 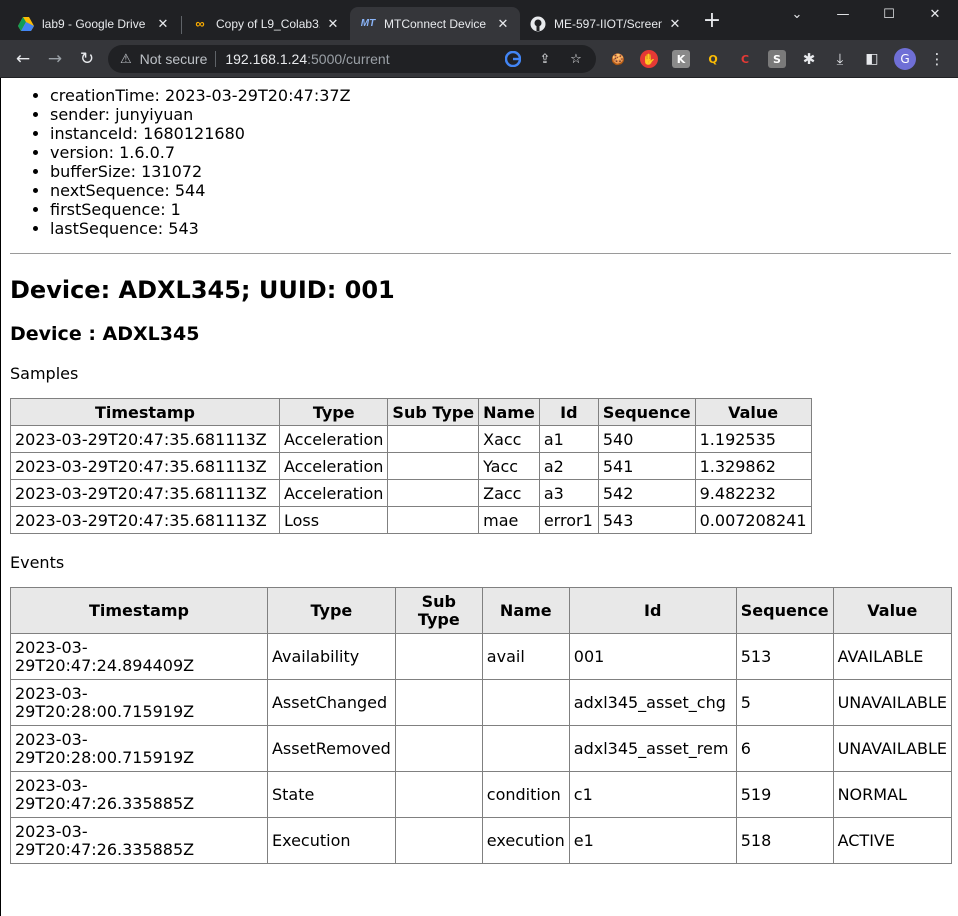 What do you see at coordinates (87, 59) in the screenshot?
I see `reload-icon: ↻` at bounding box center [87, 59].